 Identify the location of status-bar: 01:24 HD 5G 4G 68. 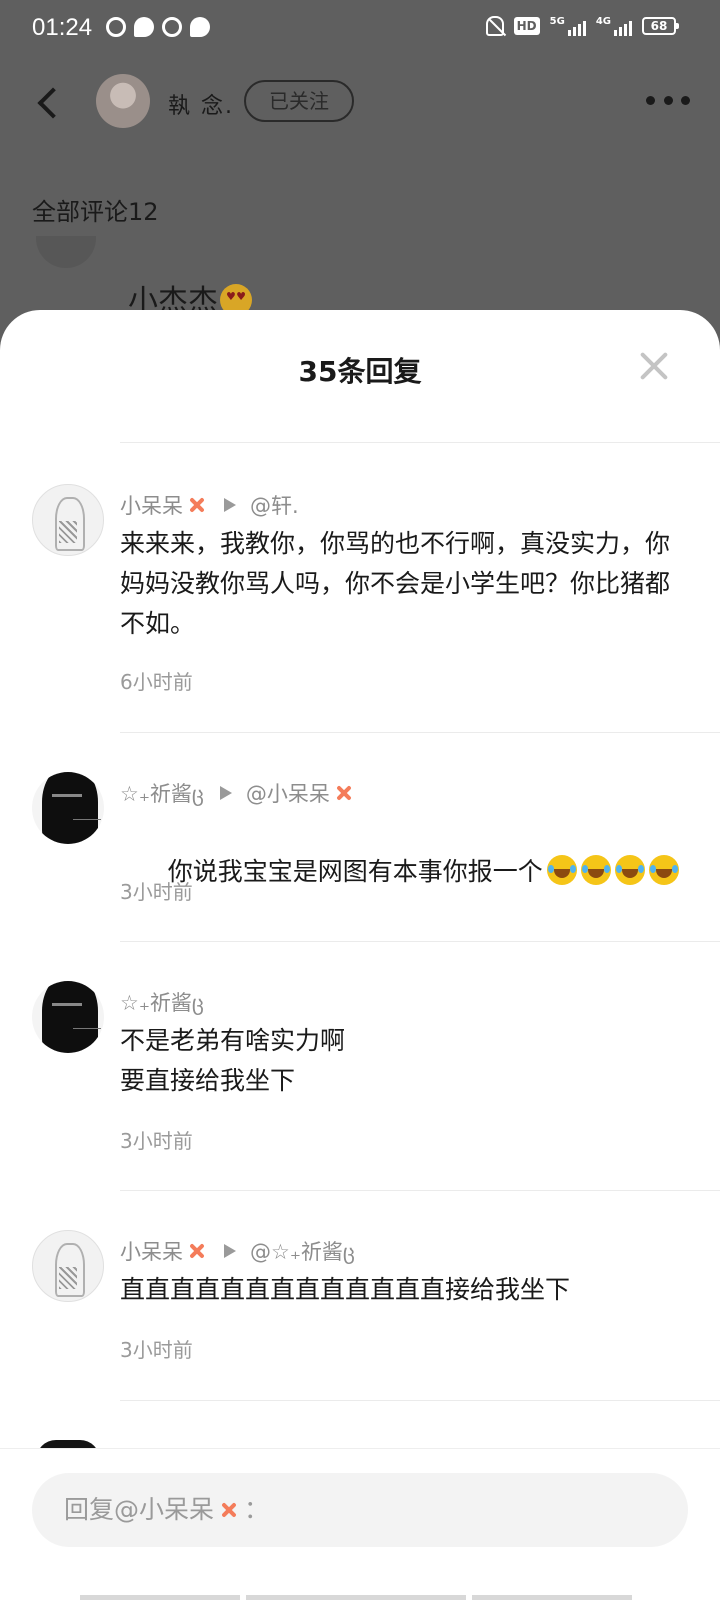
(360, 30).